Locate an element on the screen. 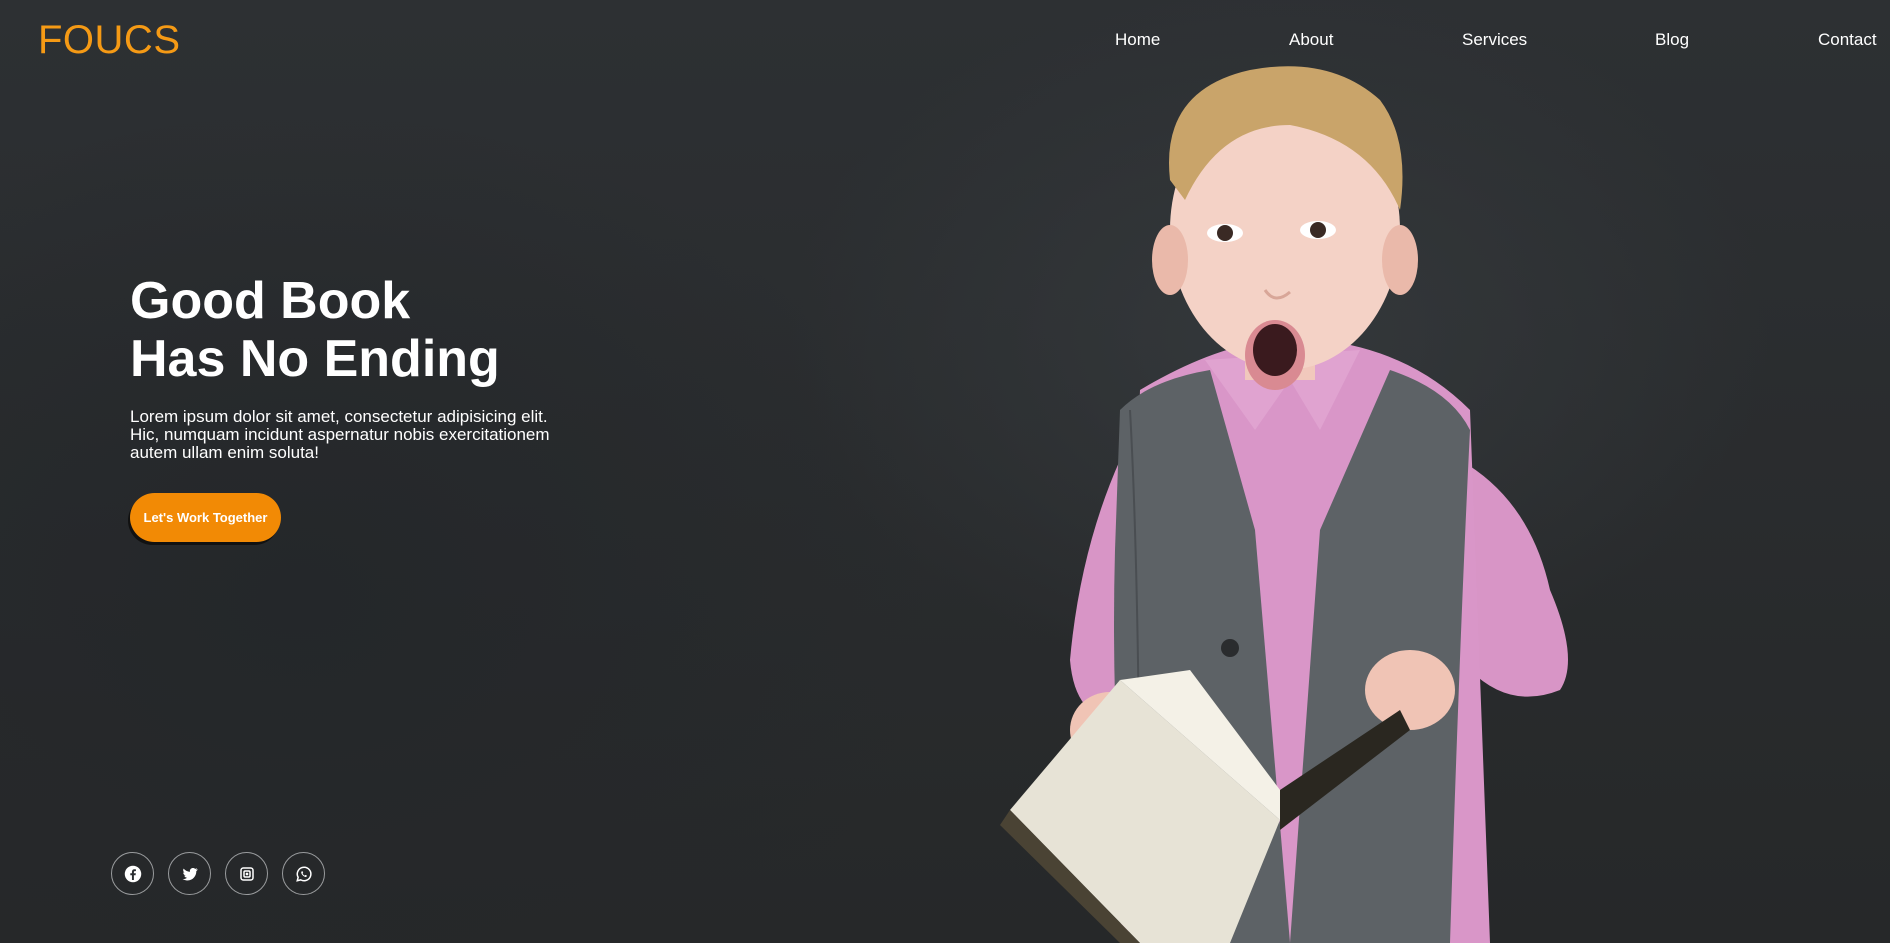 This screenshot has height=943, width=1890. hero-title-line-1: Good Book is located at coordinates (270, 301).